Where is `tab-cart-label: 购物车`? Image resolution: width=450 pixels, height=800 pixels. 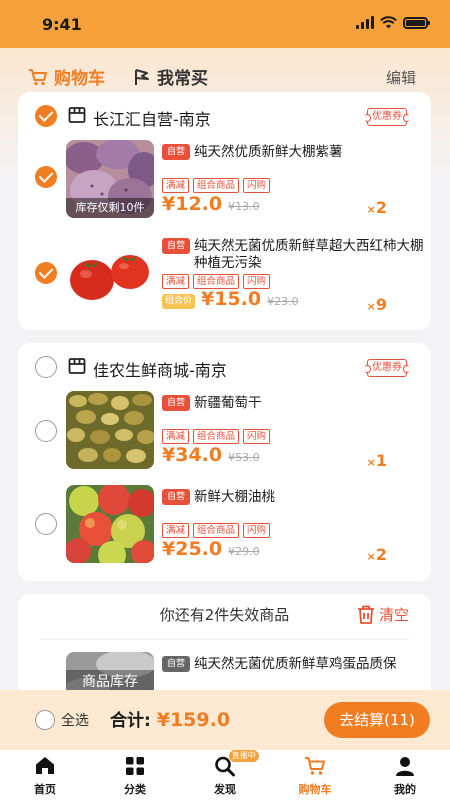 tab-cart-label: 购物车 is located at coordinates (79, 79).